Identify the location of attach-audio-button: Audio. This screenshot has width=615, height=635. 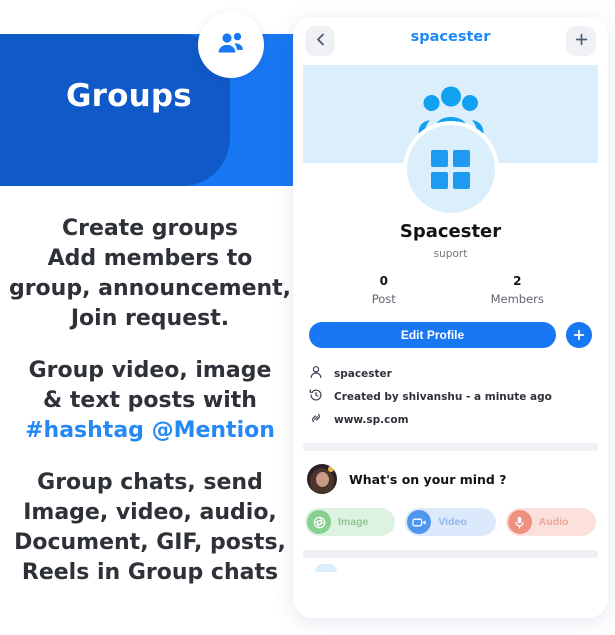
(550, 522).